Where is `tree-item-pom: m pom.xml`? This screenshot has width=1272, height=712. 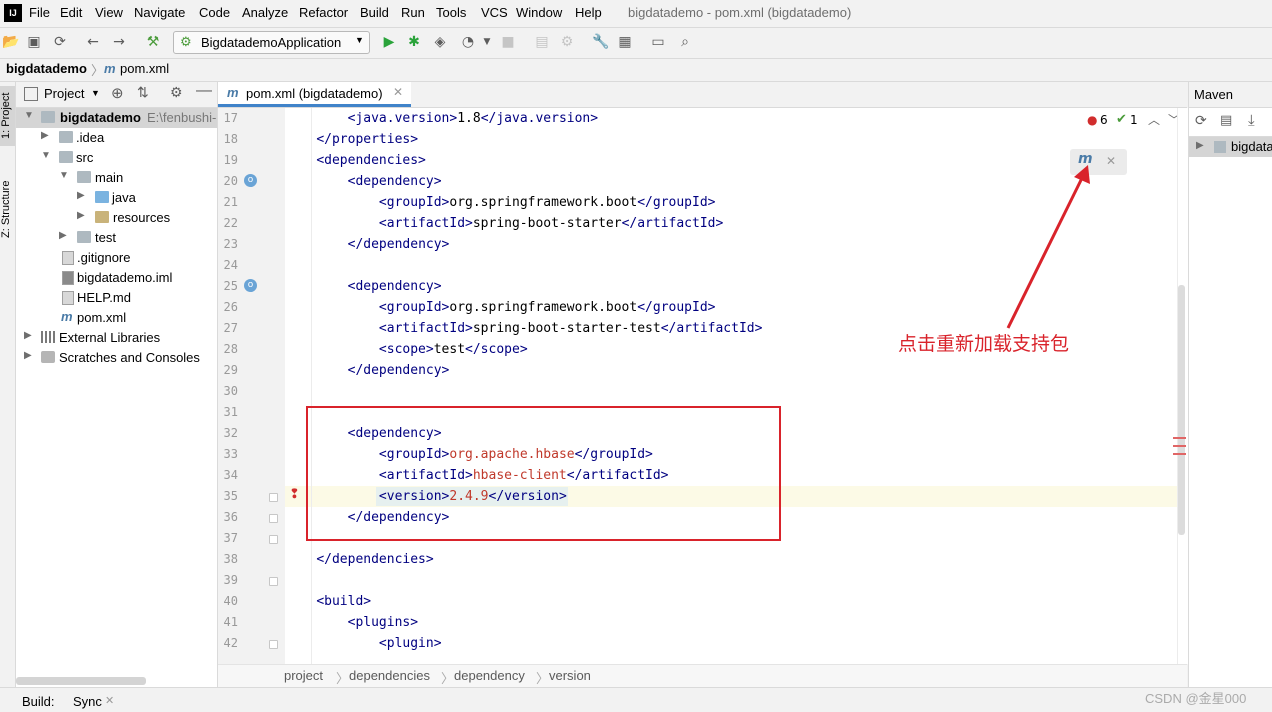
tree-item-pom: m pom.xml is located at coordinates (116, 318).